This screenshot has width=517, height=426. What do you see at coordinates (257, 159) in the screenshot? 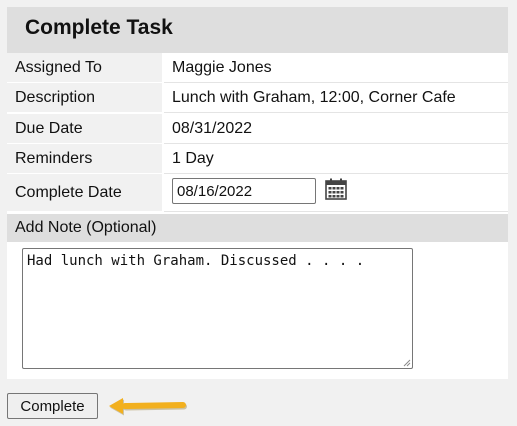
I see `row-reminders: Reminders 1 Day` at bounding box center [257, 159].